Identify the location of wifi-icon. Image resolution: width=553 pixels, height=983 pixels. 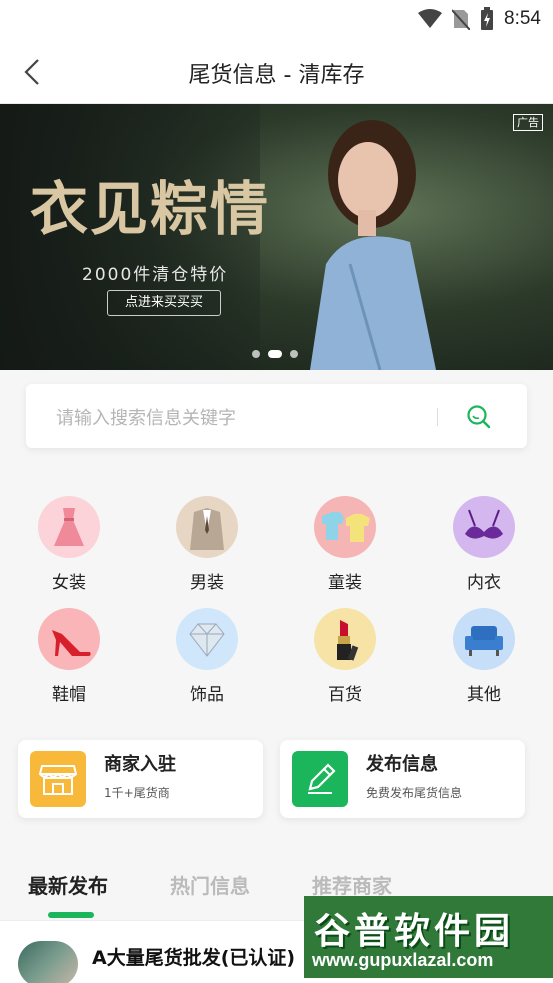
(430, 18).